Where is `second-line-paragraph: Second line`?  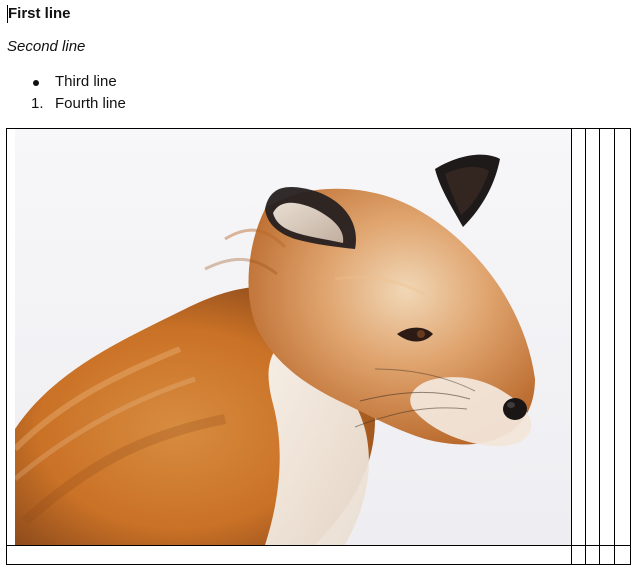 second-line-paragraph: Second line is located at coordinates (46, 47).